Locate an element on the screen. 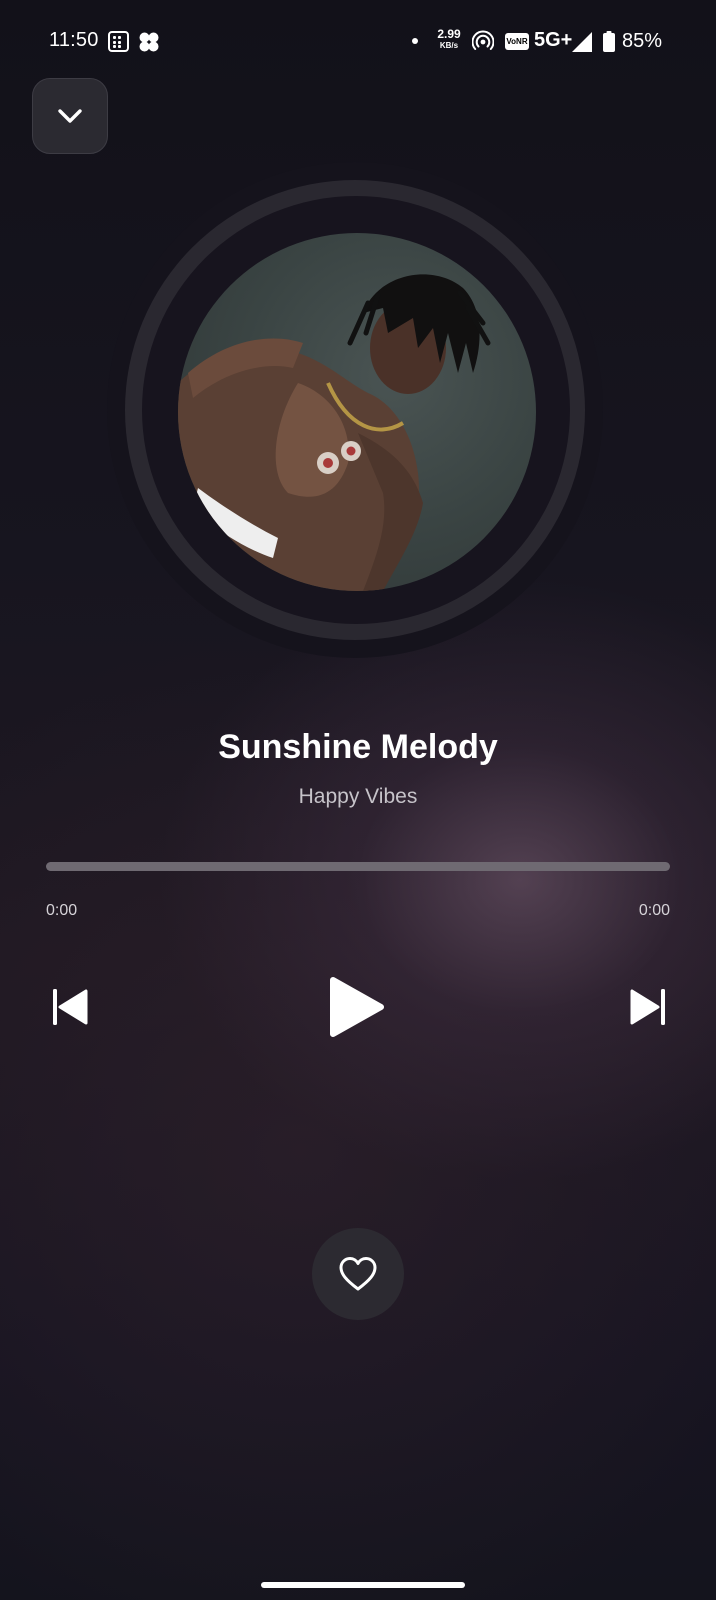 The height and width of the screenshot is (1600, 716). song-artist: Happy Vibes is located at coordinates (358, 796).